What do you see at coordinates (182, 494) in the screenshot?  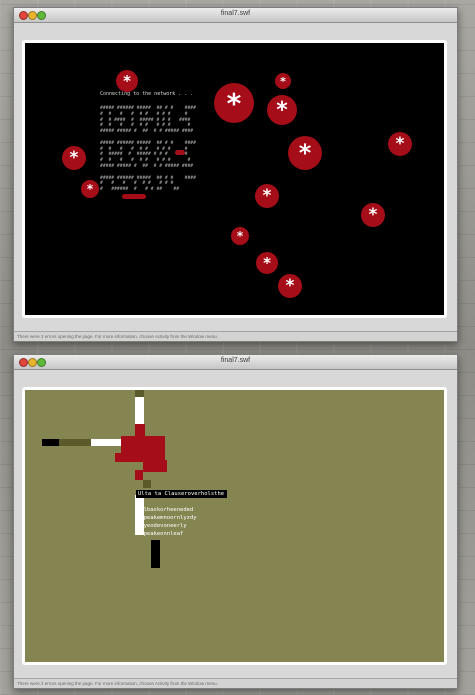 I see `menu-header: Ulta ta Clauseroverholsthe` at bounding box center [182, 494].